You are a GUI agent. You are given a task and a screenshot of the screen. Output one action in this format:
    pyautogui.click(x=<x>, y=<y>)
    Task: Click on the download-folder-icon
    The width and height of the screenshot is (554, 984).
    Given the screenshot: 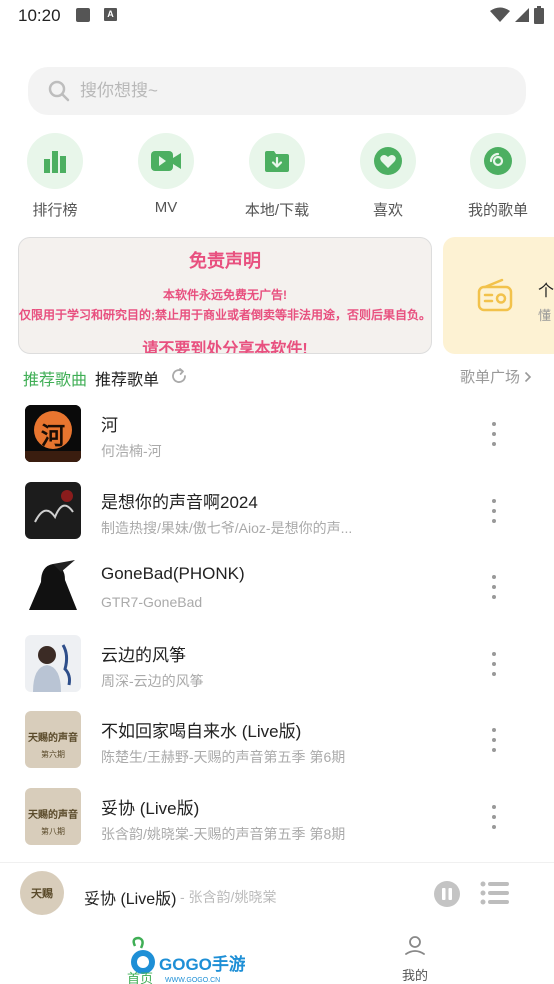 What is the action you would take?
    pyautogui.click(x=277, y=161)
    